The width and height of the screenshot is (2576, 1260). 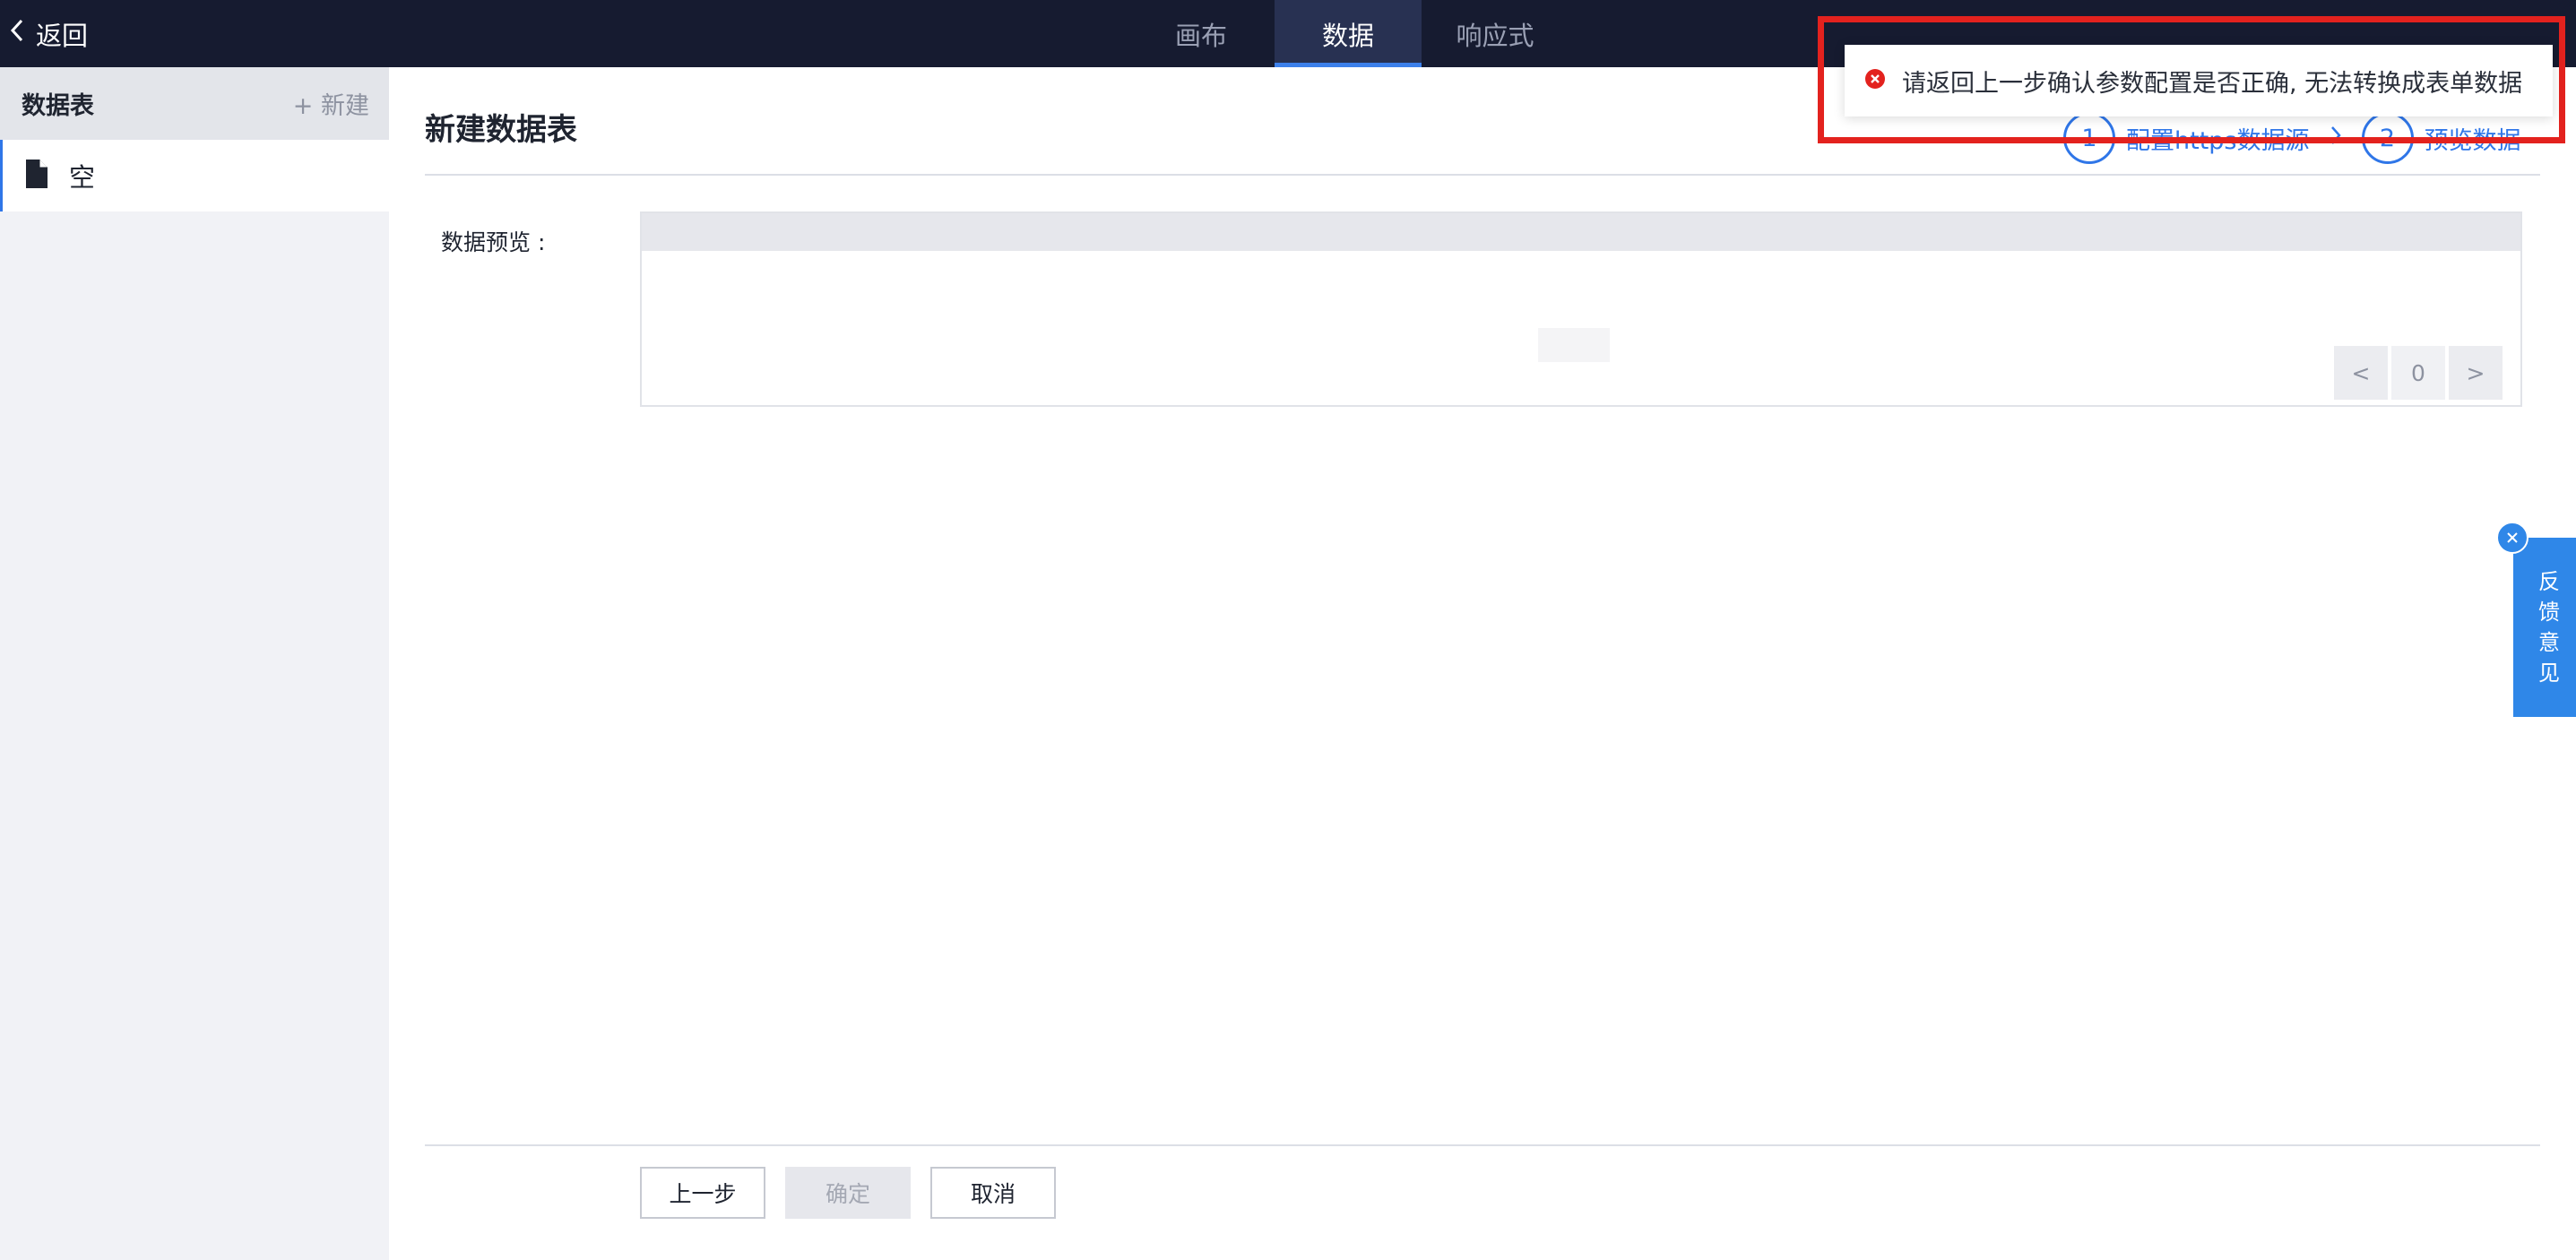 I want to click on empty-placeholder, so click(x=1574, y=345).